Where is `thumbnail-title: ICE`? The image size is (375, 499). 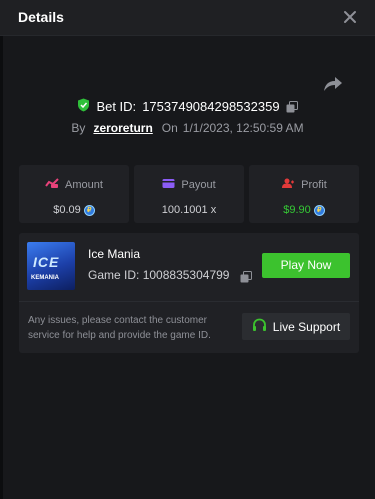
thumbnail-title: ICE is located at coordinates (46, 262).